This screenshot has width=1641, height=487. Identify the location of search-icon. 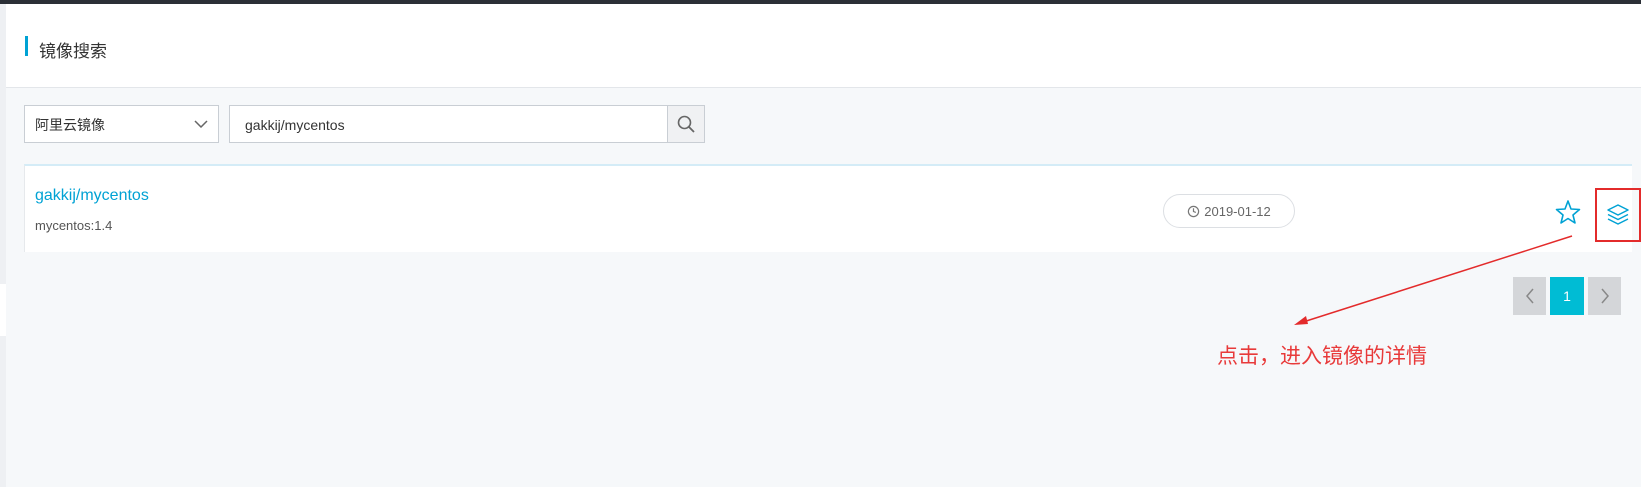
(686, 124).